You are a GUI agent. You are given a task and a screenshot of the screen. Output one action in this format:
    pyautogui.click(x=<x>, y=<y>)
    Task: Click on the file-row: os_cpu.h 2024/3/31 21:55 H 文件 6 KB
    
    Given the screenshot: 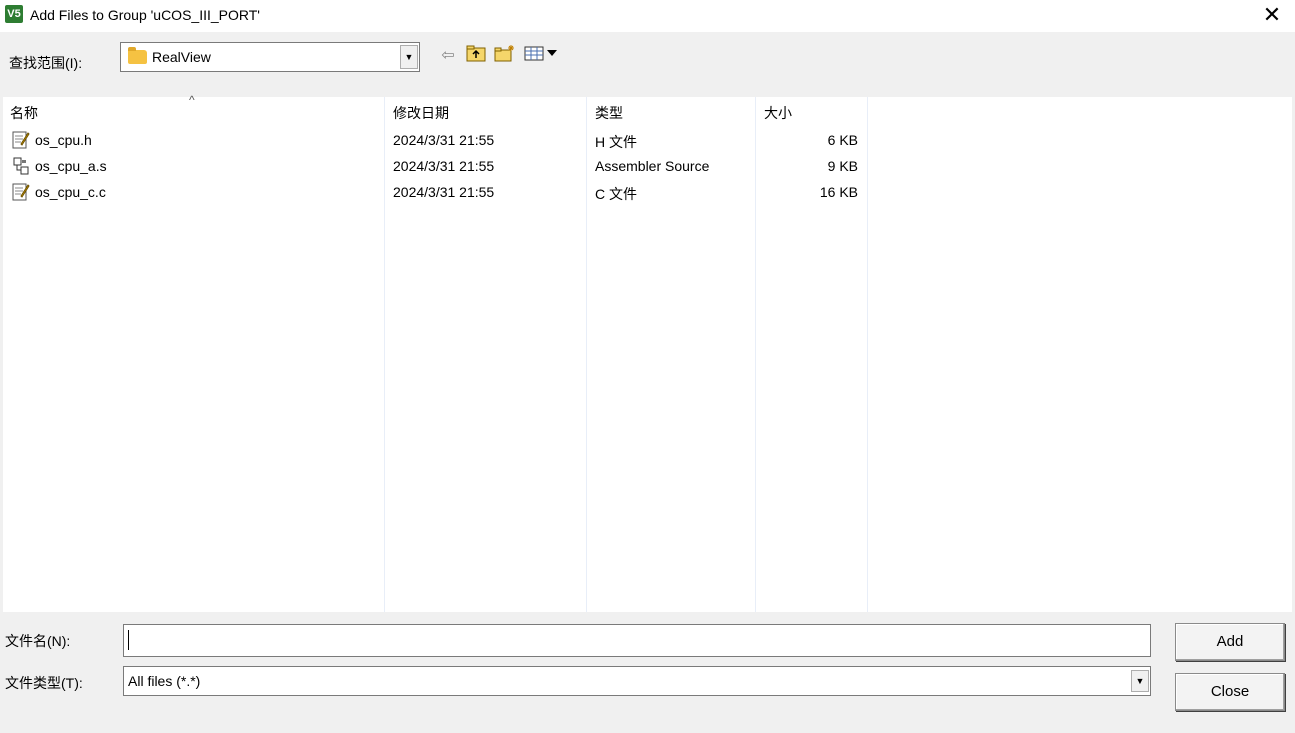 What is the action you would take?
    pyautogui.click(x=436, y=141)
    